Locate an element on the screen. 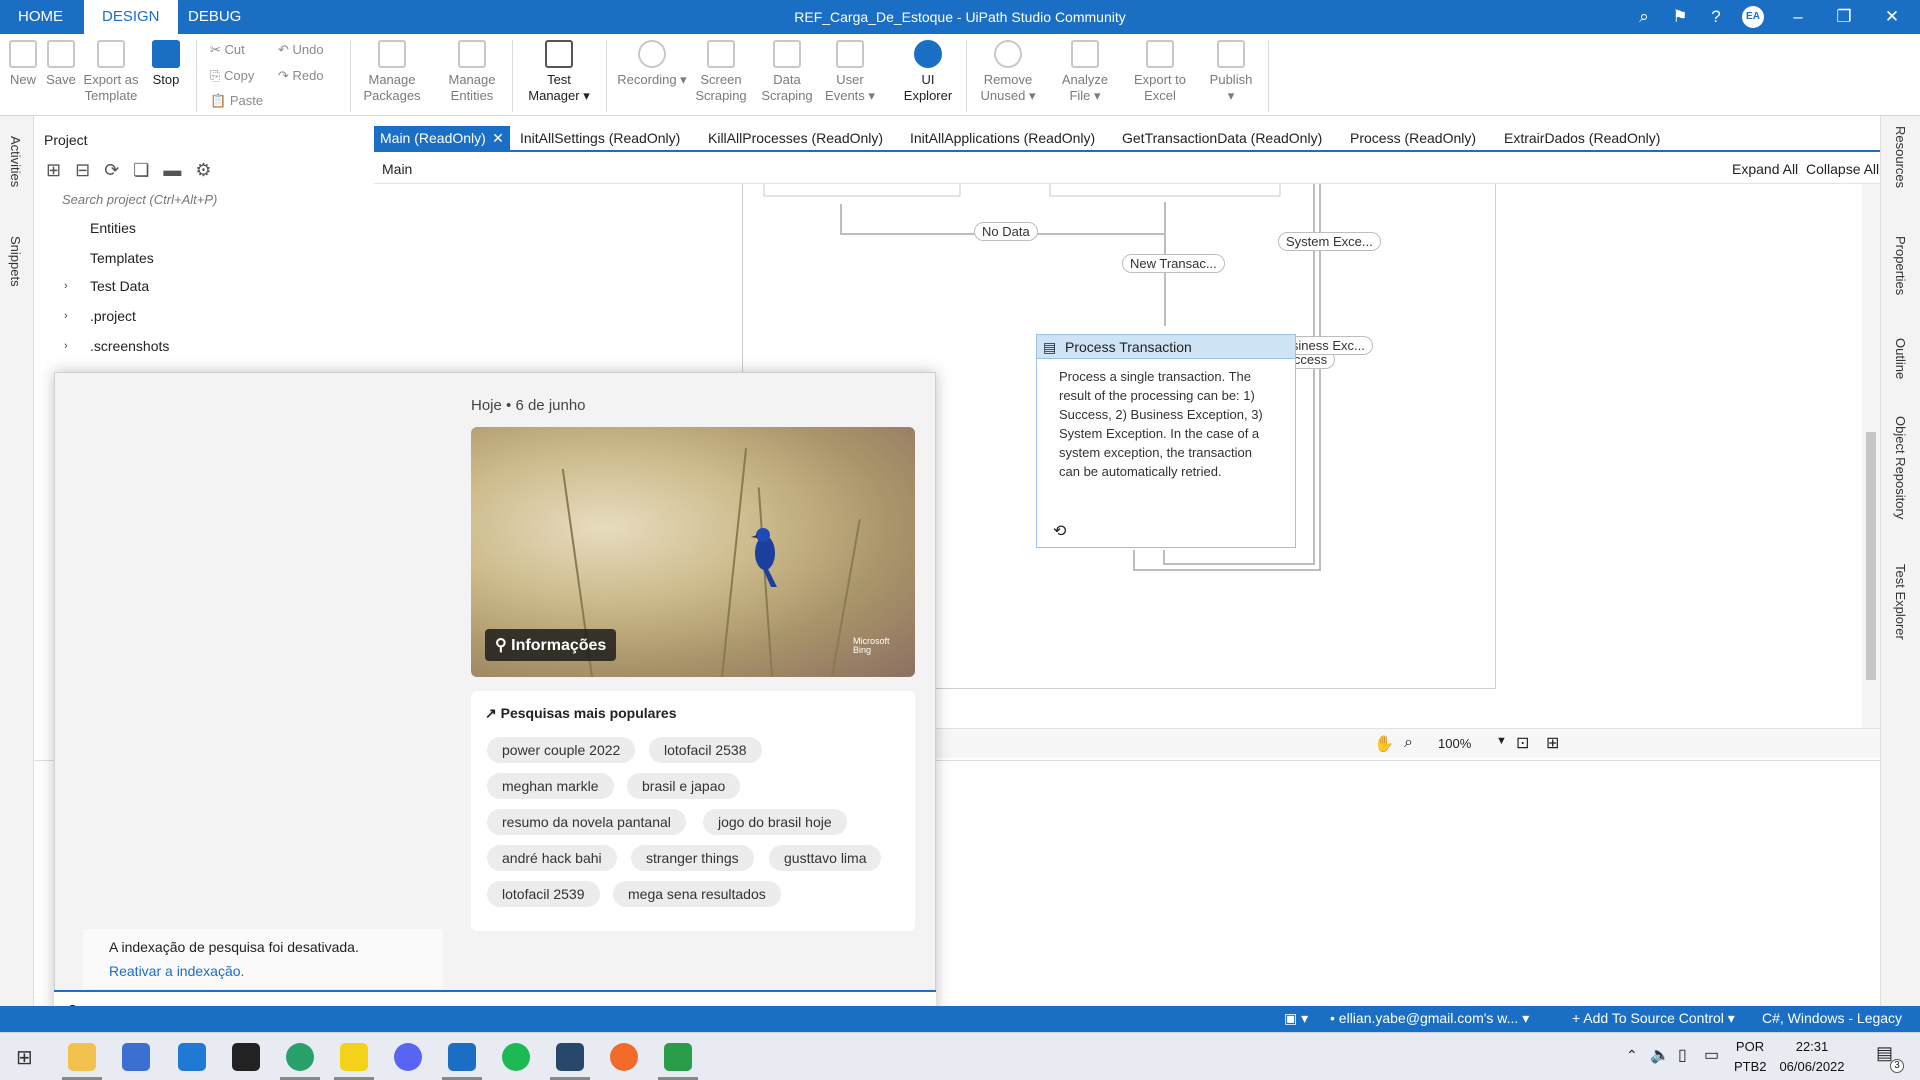 Image resolution: width=1920 pixels, height=1080 pixels. sticky-notes-icon is located at coordinates (354, 1057).